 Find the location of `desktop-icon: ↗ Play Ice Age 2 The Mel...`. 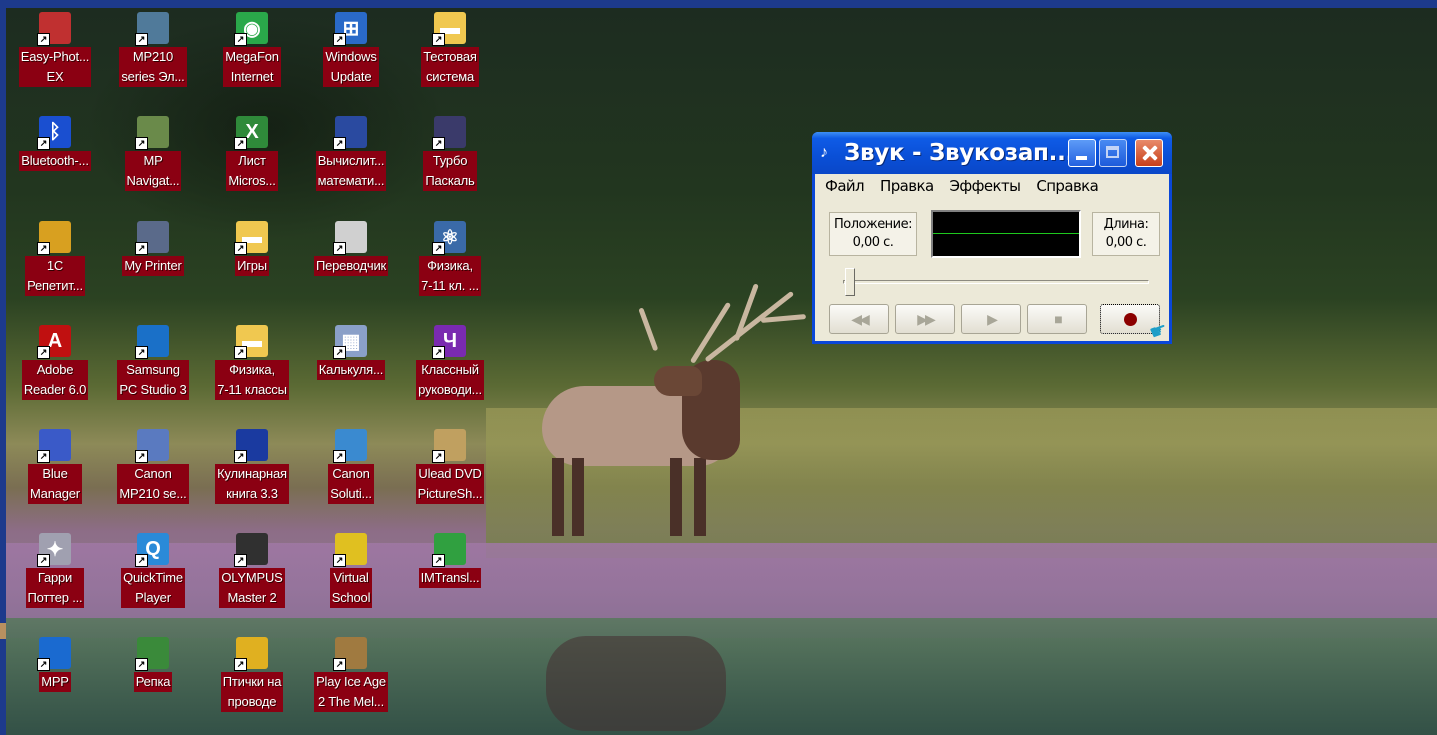

desktop-icon: ↗ Play Ice Age 2 The Mel... is located at coordinates (351, 684).